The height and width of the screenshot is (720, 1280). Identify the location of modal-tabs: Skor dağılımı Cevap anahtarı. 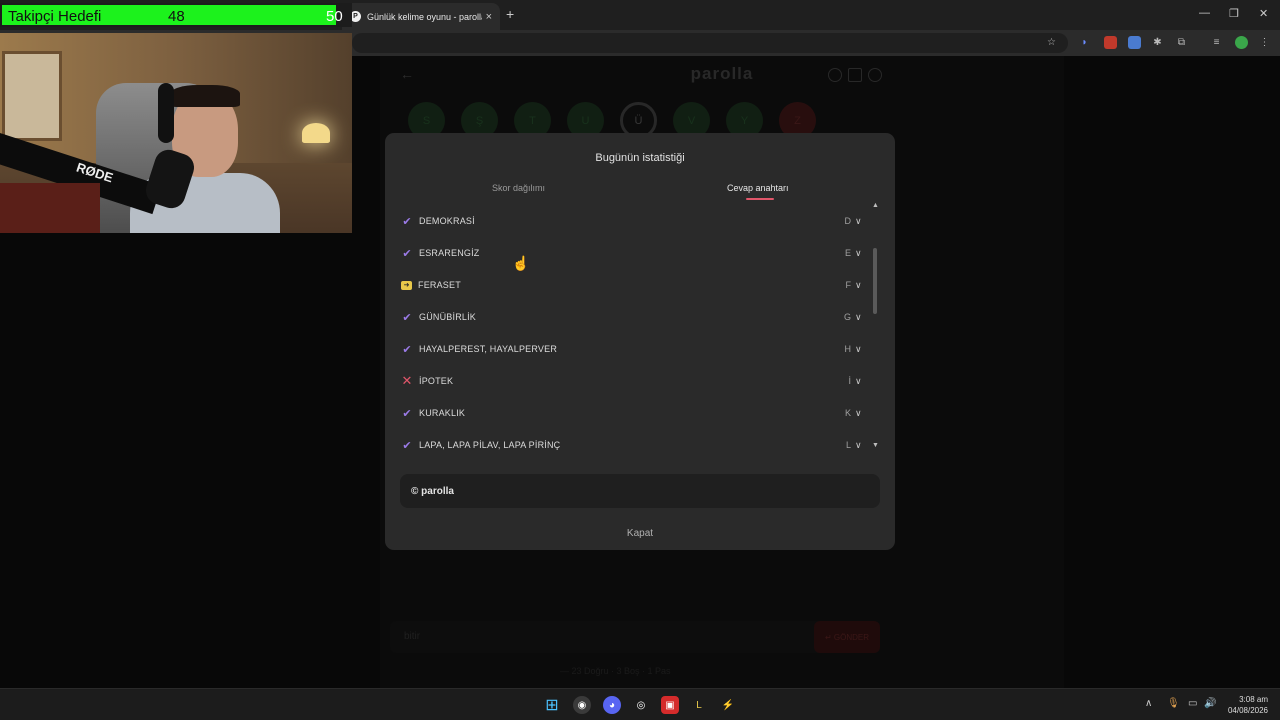
(640, 193).